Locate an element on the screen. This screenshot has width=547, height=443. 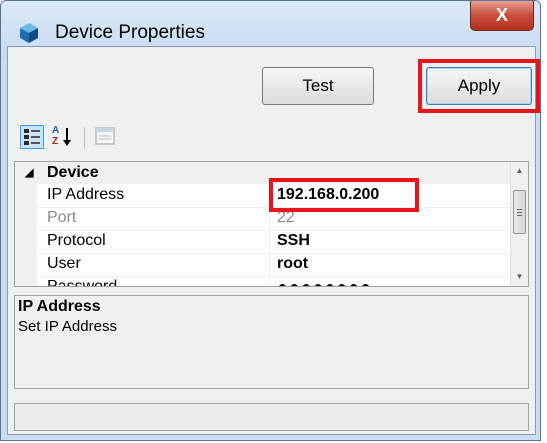
test-button: Test is located at coordinates (318, 86).